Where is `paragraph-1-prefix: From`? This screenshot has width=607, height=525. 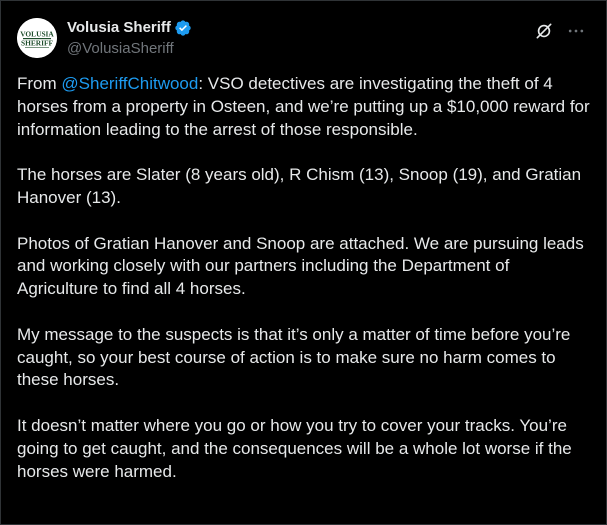
paragraph-1-prefix: From is located at coordinates (39, 83).